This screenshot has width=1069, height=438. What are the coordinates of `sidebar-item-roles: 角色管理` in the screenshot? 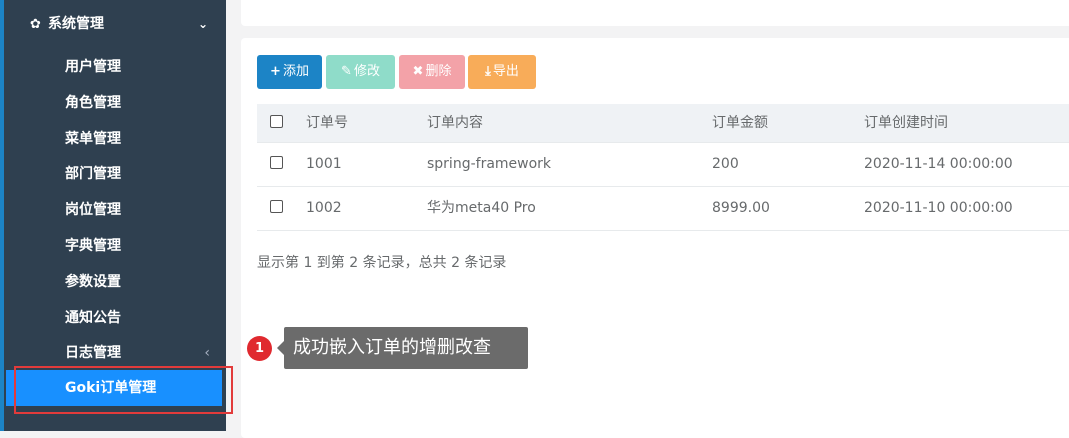 It's located at (113, 104).